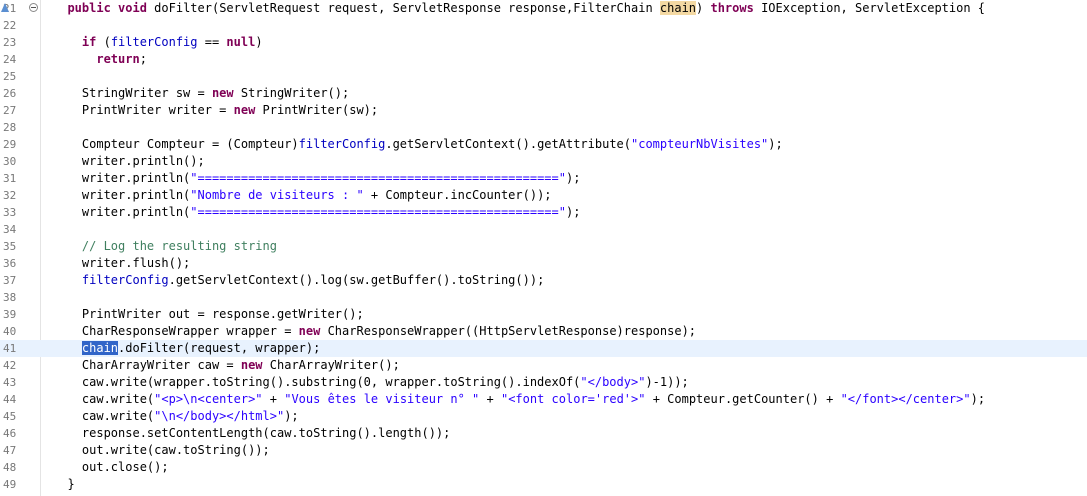 Image resolution: width=1087 pixels, height=496 pixels. What do you see at coordinates (219, 348) in the screenshot?
I see `code-token: .doFilter(request, wrapper);` at bounding box center [219, 348].